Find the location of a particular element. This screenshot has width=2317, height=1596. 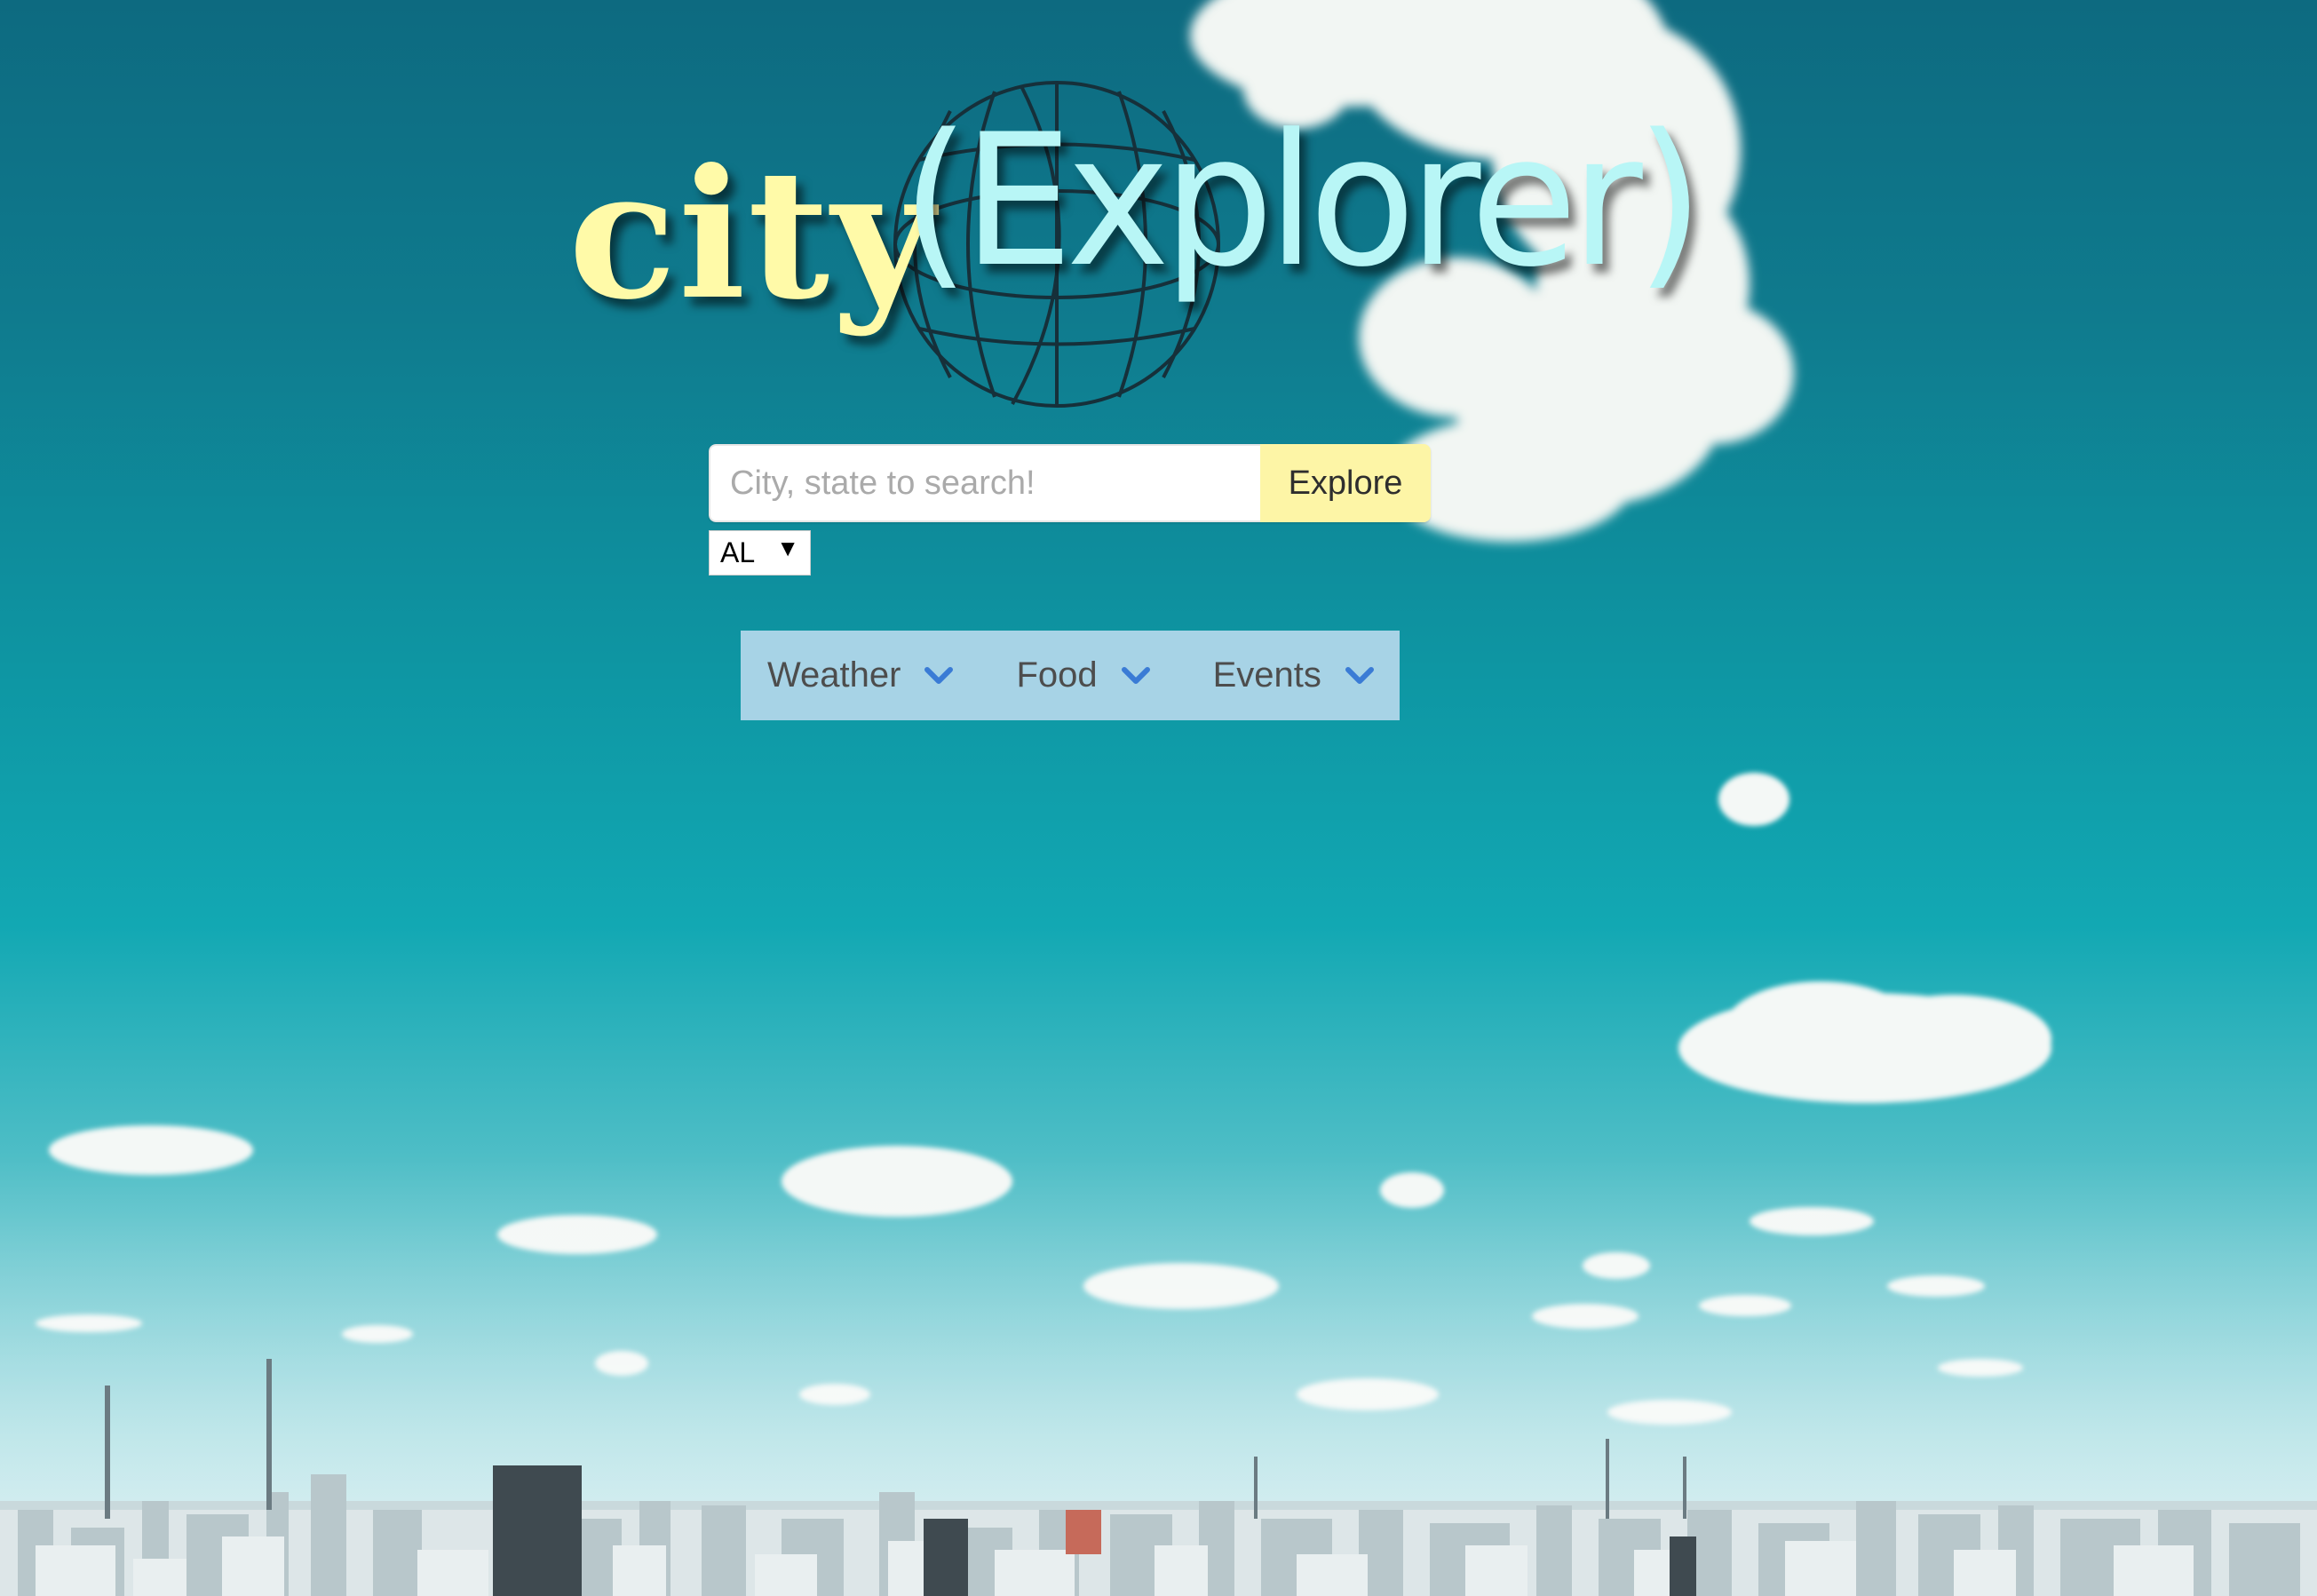

state-select: AL ▼ is located at coordinates (760, 553).